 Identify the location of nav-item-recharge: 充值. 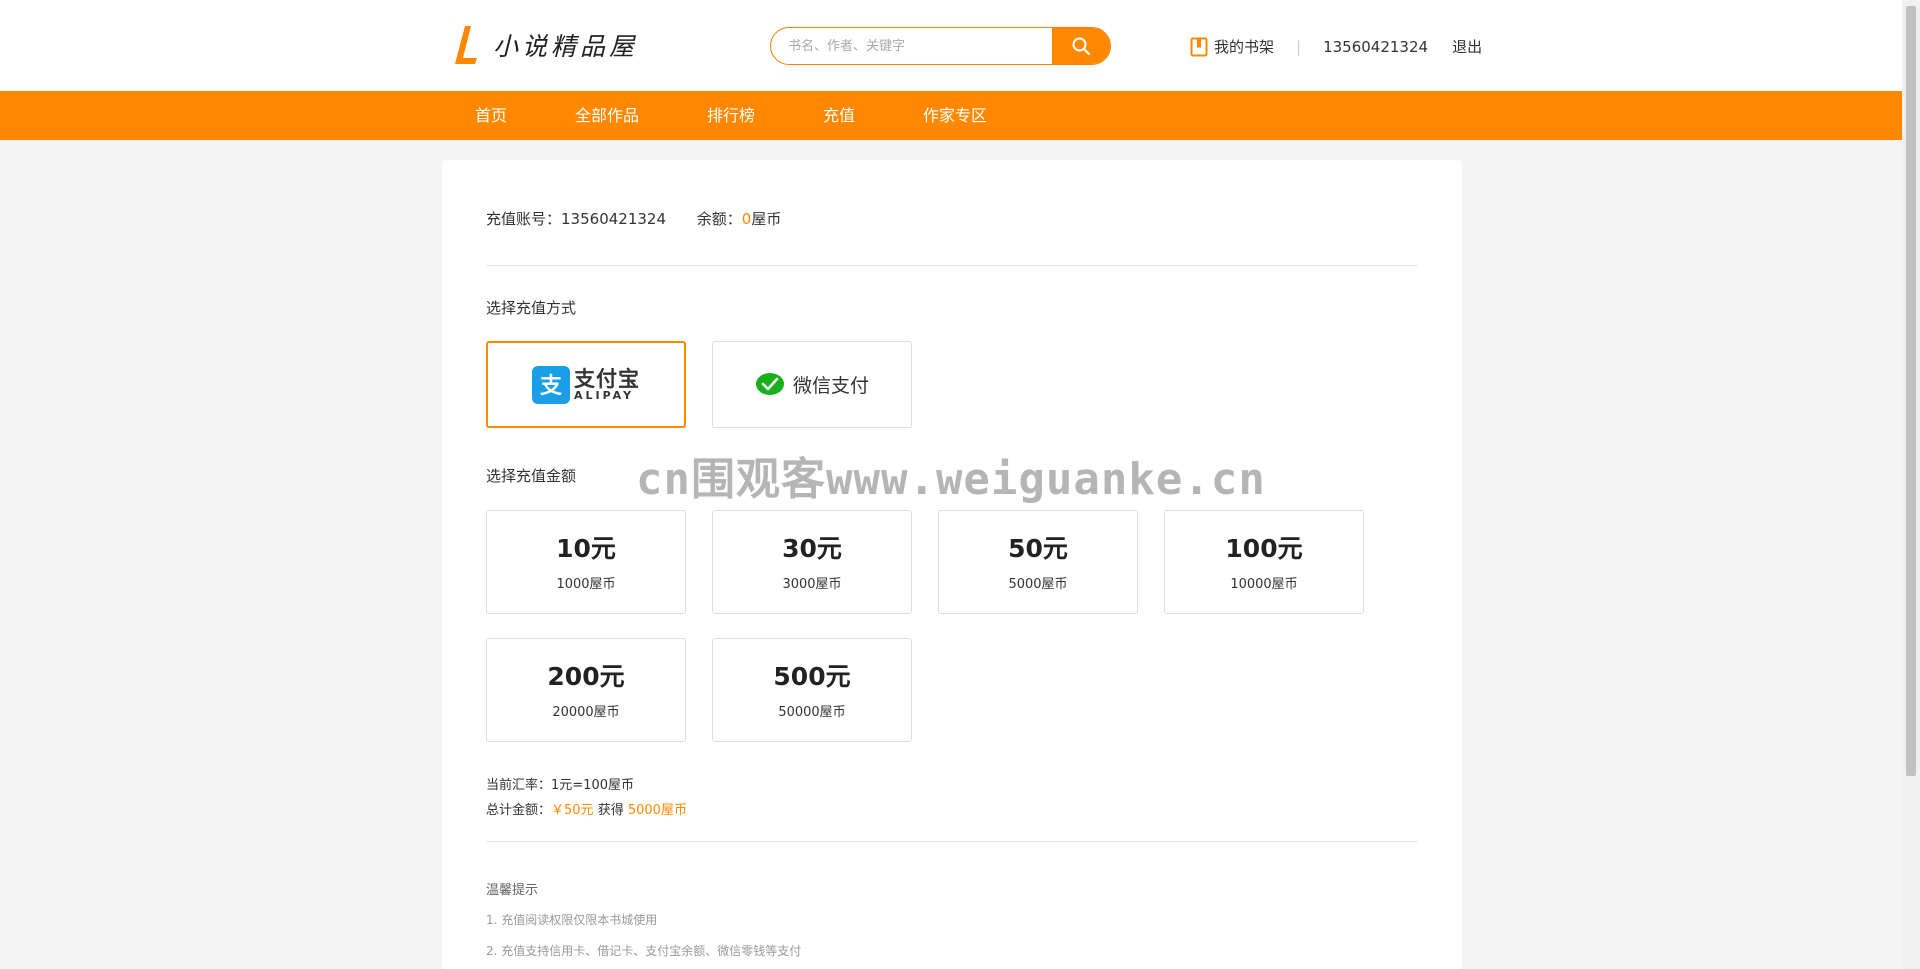
(839, 115).